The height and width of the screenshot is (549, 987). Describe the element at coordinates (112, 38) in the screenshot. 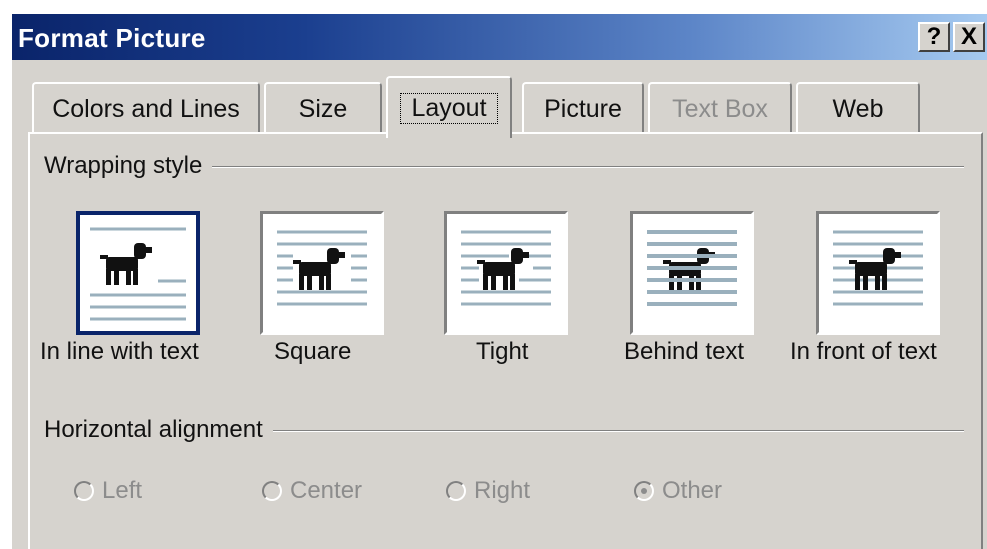

I see `dialog-title: Format Picture` at that location.